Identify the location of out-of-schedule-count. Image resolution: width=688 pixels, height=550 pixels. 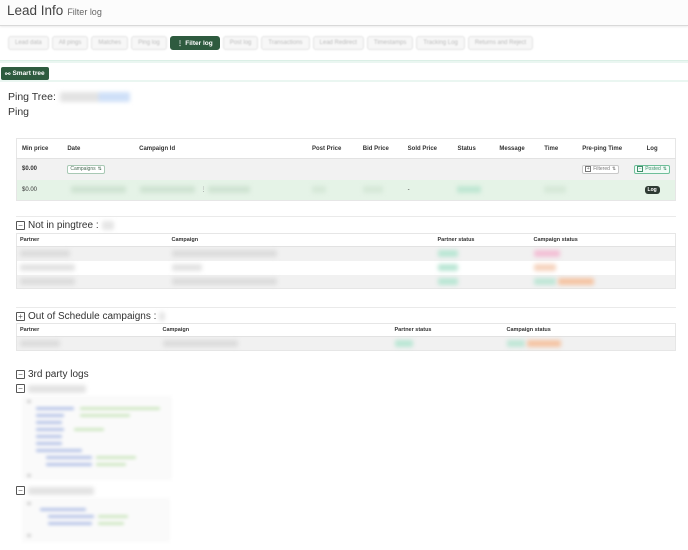
(162, 316).